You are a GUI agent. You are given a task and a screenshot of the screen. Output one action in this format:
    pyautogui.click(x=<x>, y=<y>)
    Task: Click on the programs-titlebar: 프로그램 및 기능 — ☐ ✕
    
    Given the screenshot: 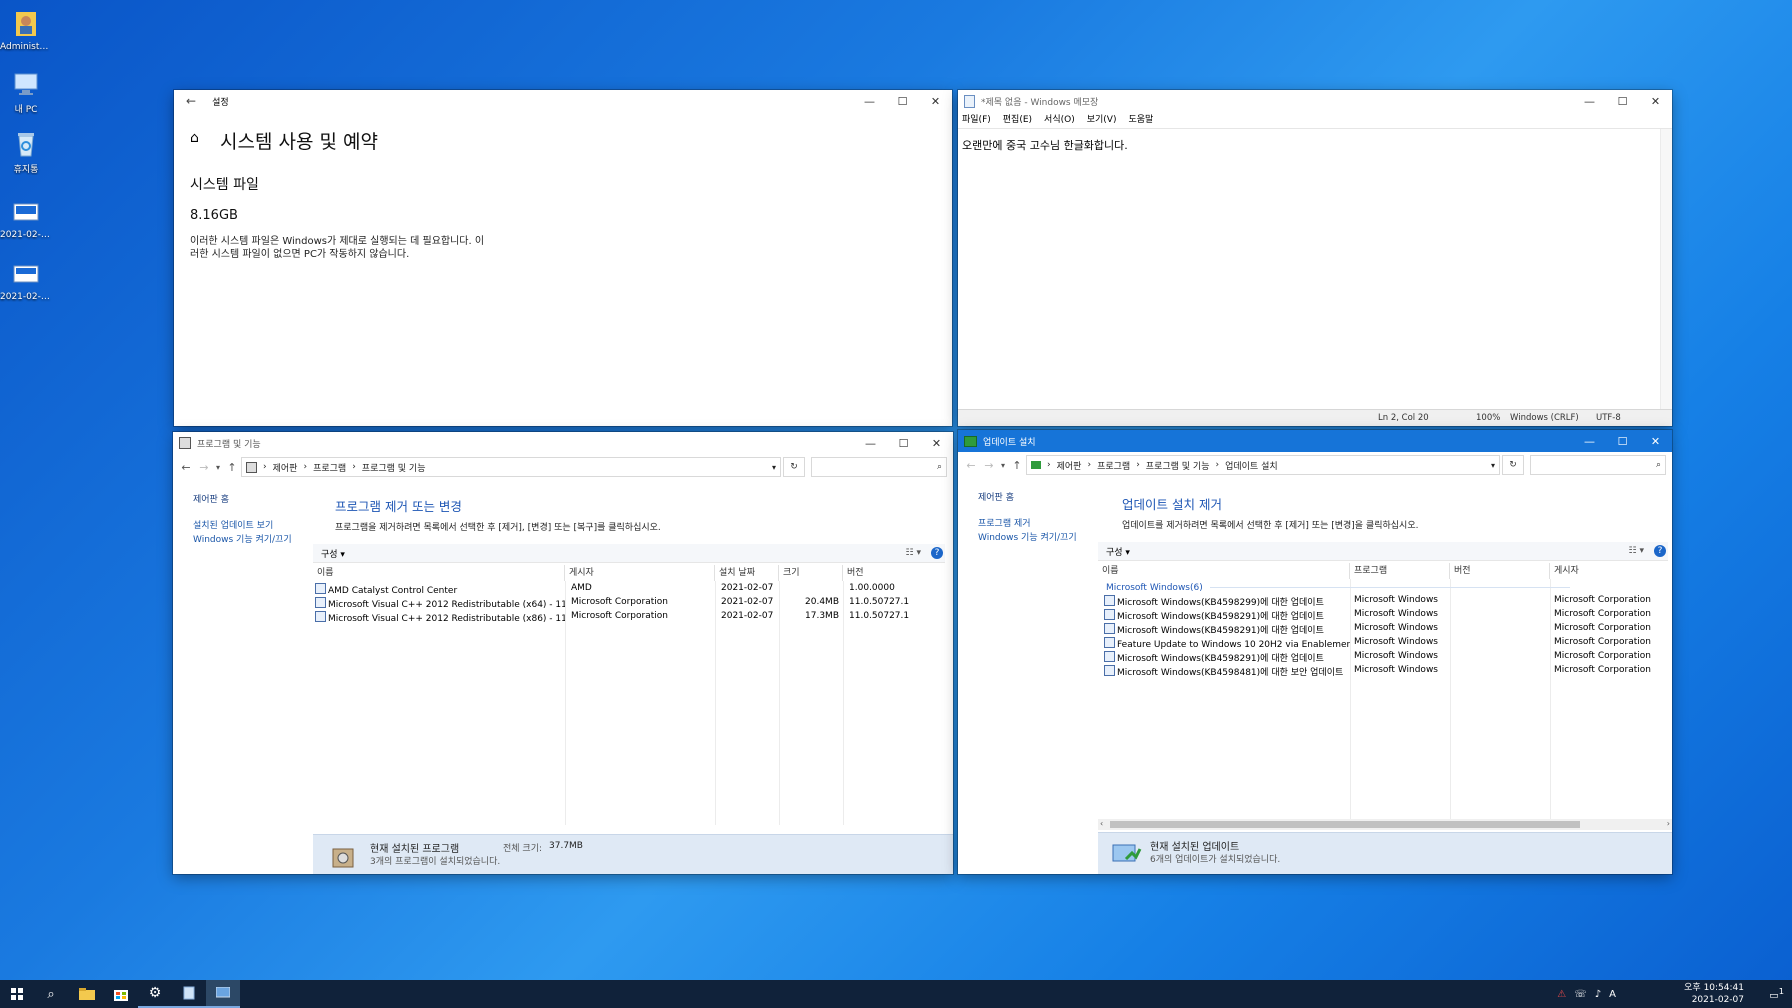 What is the action you would take?
    pyautogui.click(x=563, y=443)
    